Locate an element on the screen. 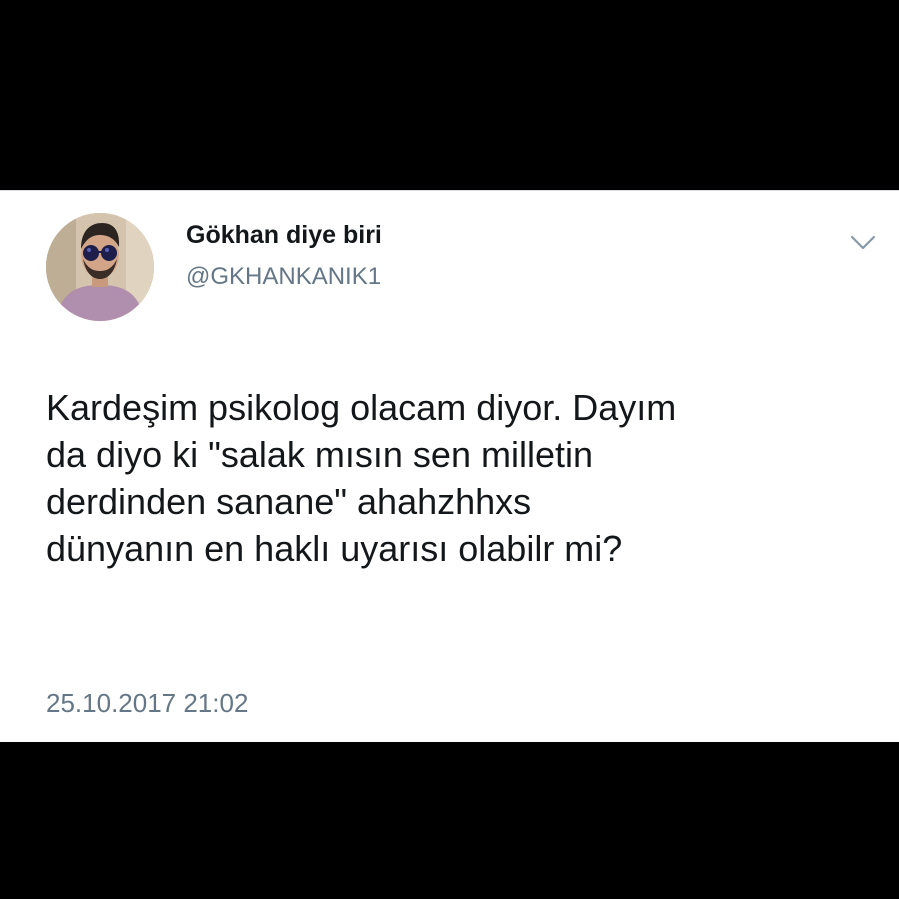 This screenshot has width=899, height=899. tweet-text-line: da diyo ki "salak mısın sen milletin is located at coordinates (319, 454).